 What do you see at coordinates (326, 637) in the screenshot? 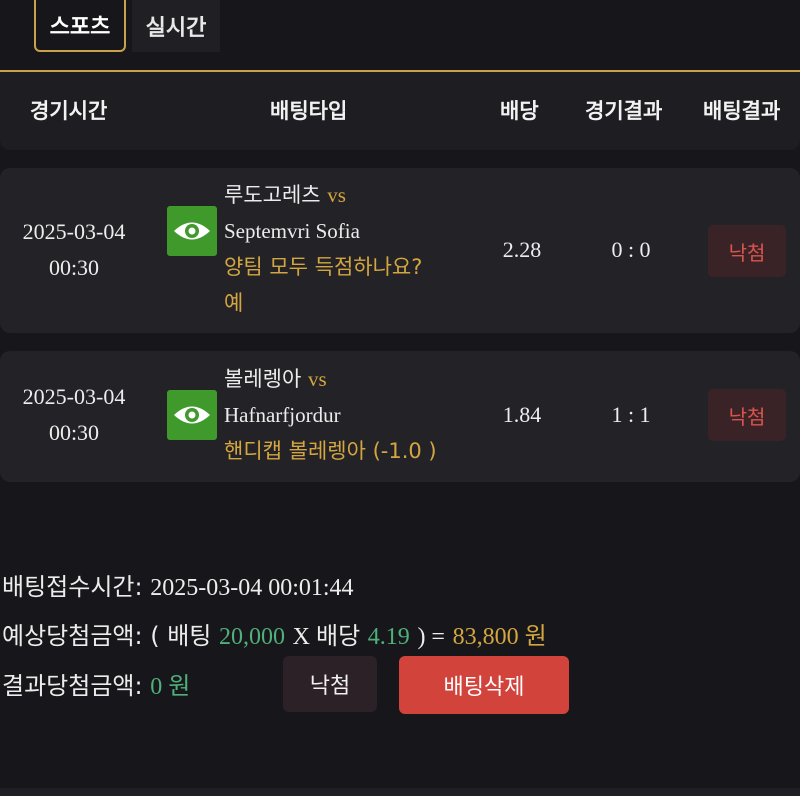
I see `x-odds-label: X 배당` at bounding box center [326, 637].